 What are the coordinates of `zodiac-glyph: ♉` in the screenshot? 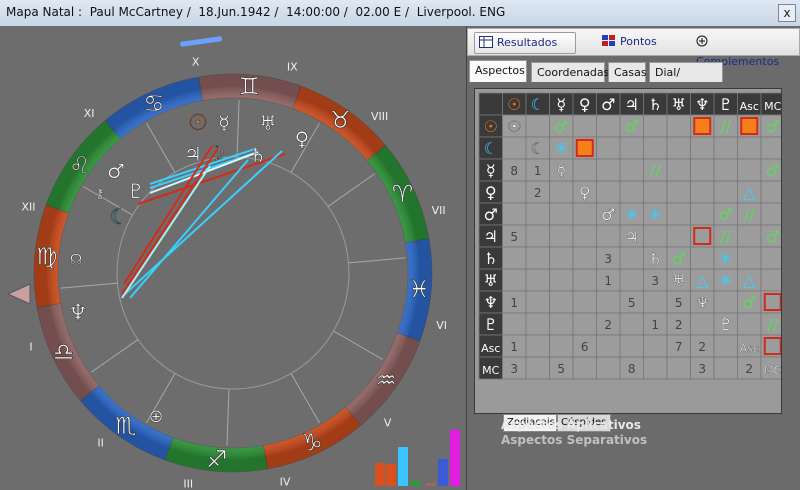 It's located at (341, 120).